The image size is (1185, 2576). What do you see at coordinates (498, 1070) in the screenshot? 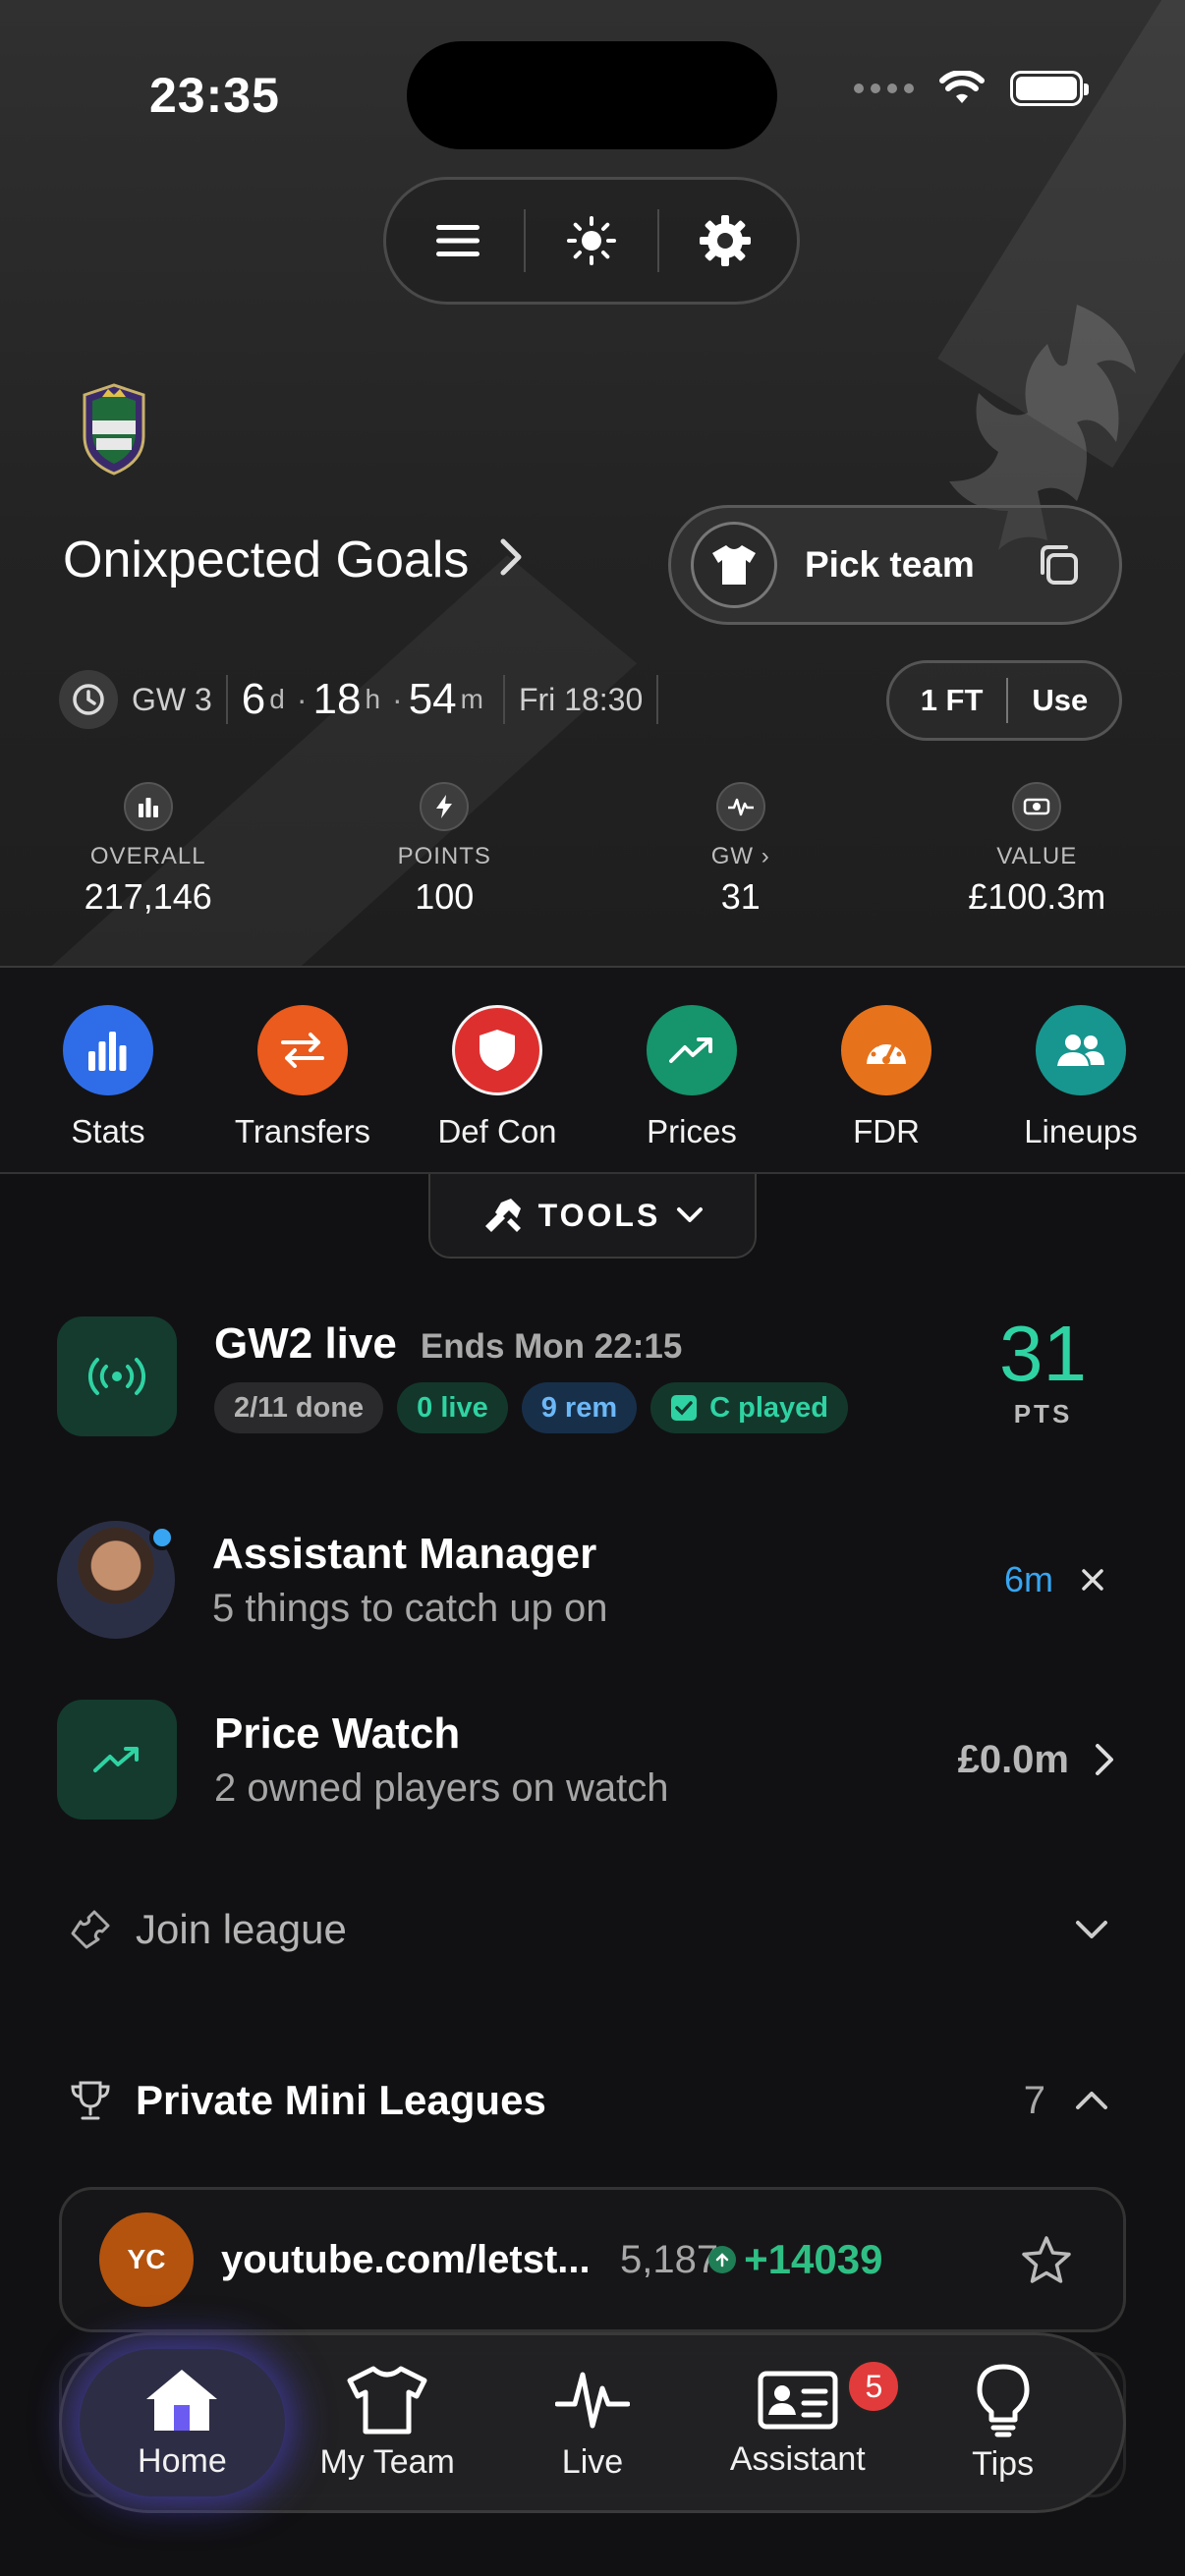
I see `quick-action-def-con: Def Con` at bounding box center [498, 1070].